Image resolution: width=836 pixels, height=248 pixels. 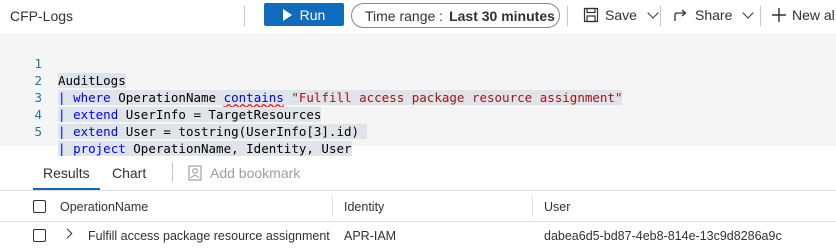 What do you see at coordinates (680, 15) in the screenshot?
I see `share-icon` at bounding box center [680, 15].